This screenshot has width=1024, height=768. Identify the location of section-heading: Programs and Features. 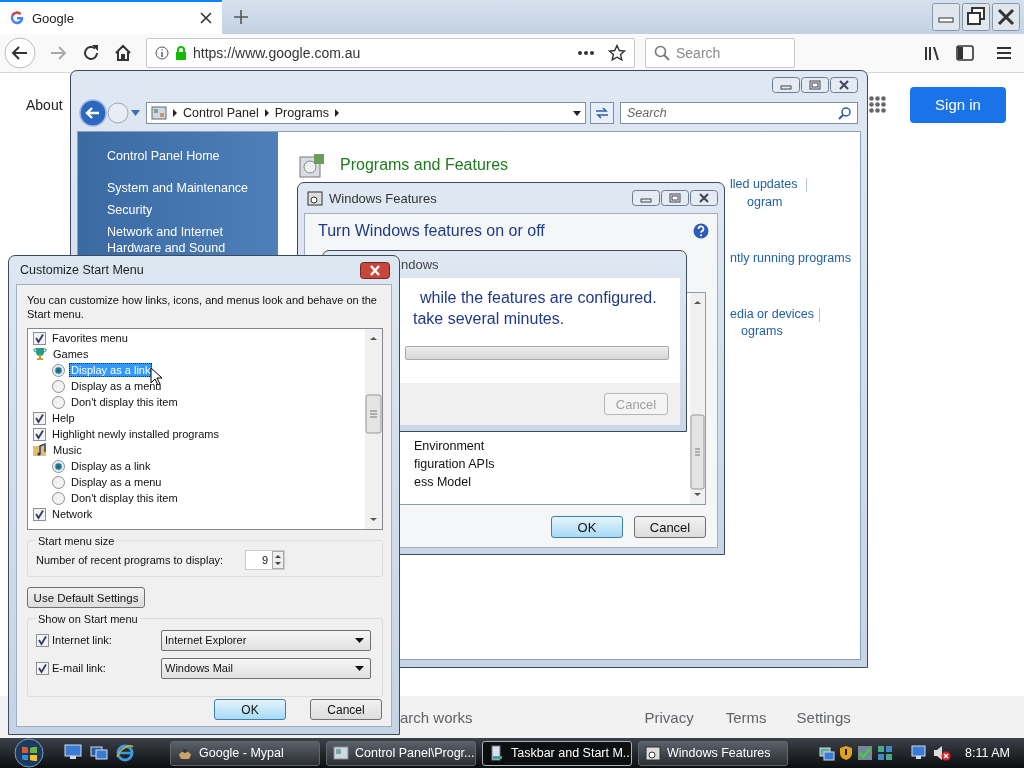
(424, 165).